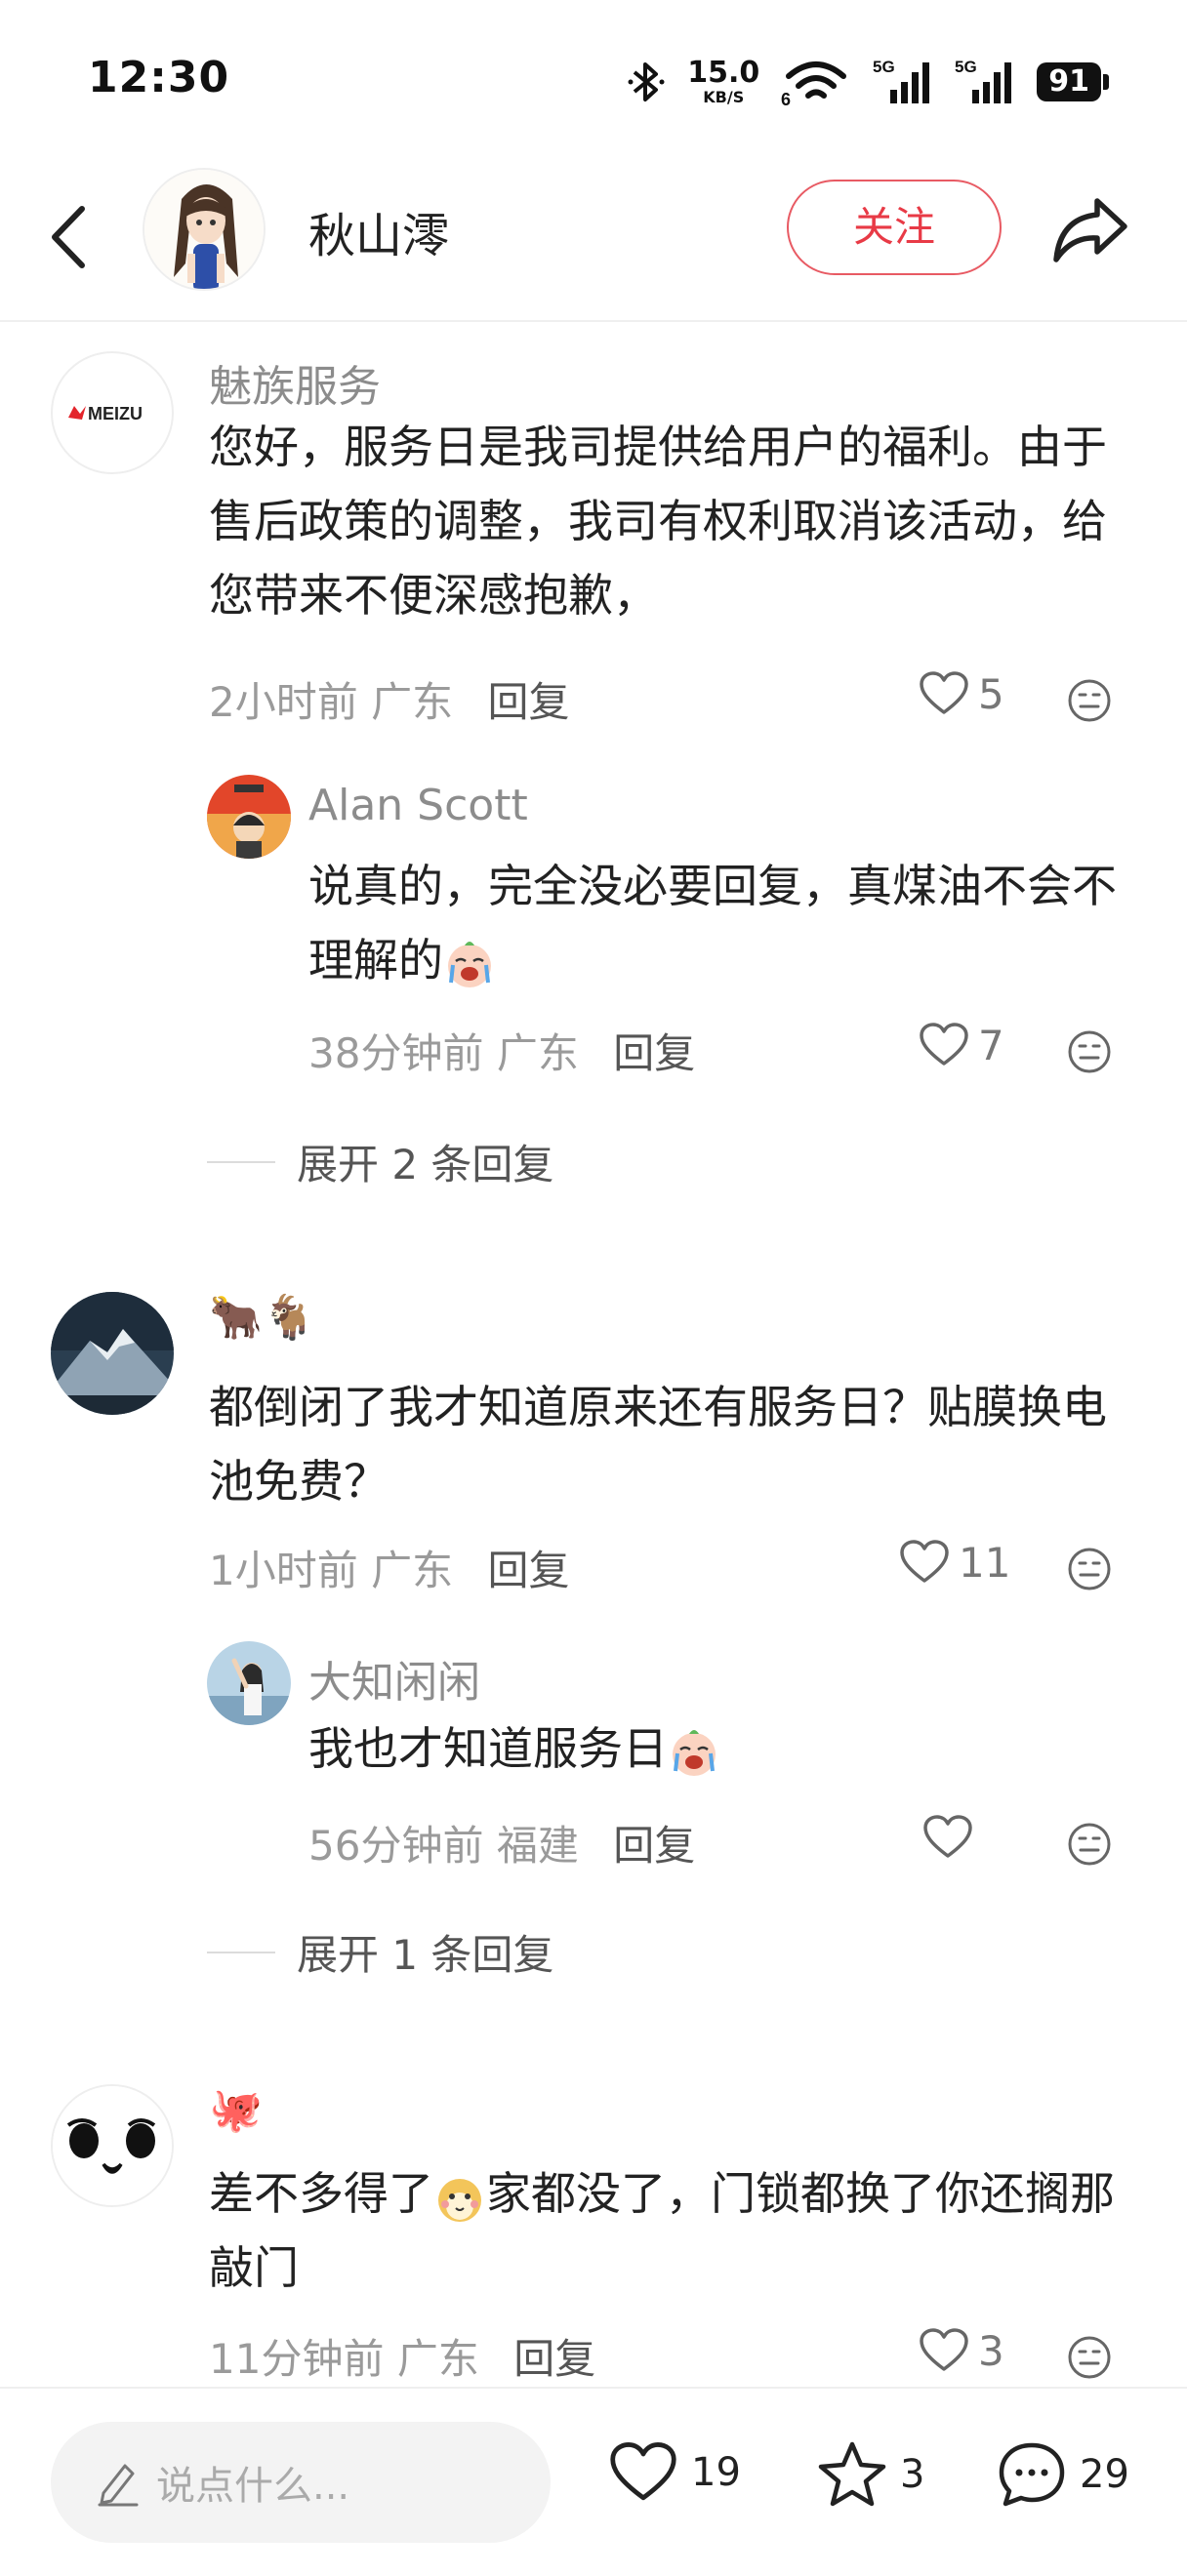 The height and width of the screenshot is (2576, 1187). What do you see at coordinates (459, 2200) in the screenshot?
I see `hamster-emoji-icon` at bounding box center [459, 2200].